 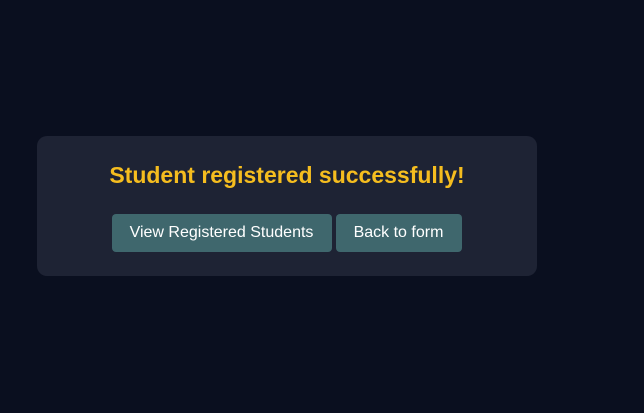 What do you see at coordinates (398, 233) in the screenshot?
I see `back-to-form-button: Back to form` at bounding box center [398, 233].